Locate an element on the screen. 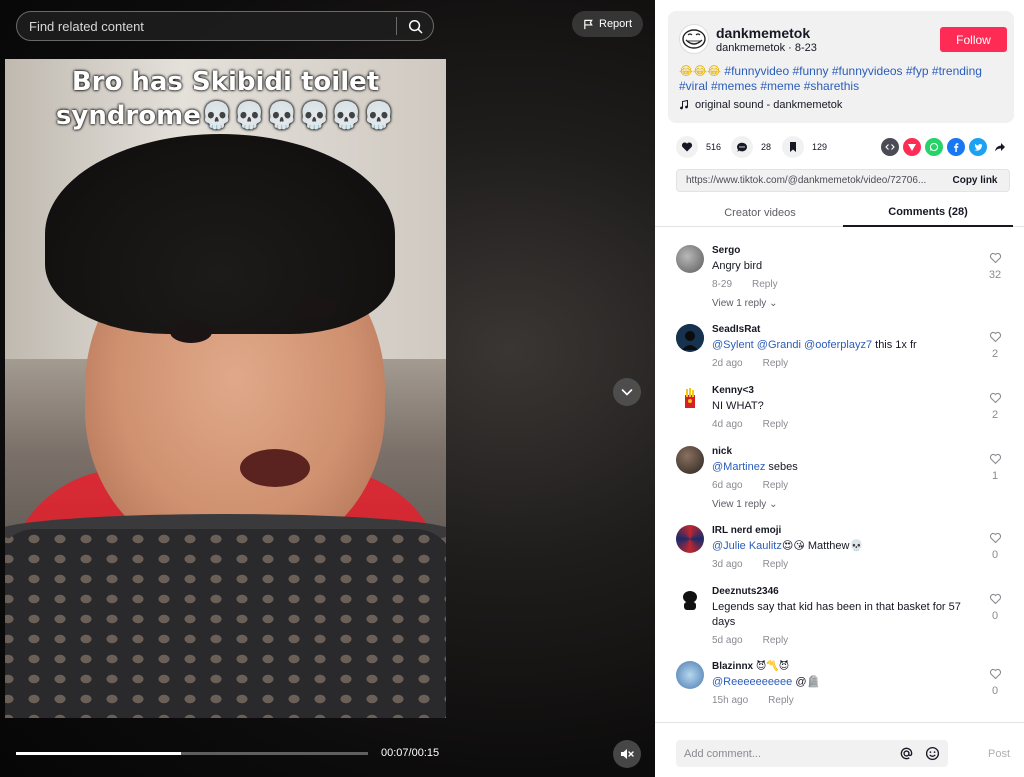  comment-mentions: @Sylent @Grandi @ooferplayz7 is located at coordinates (792, 345).